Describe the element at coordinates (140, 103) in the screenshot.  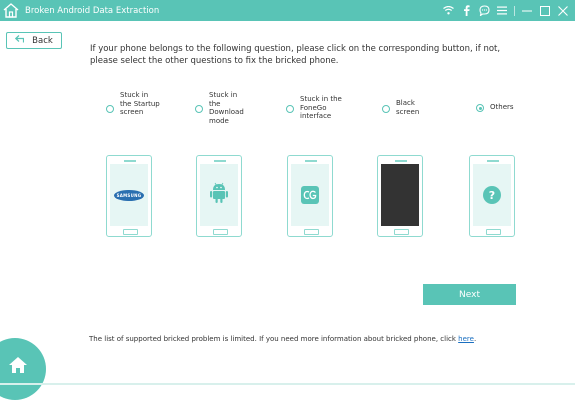
I see `option-startup-label: Stuck in the Startup screen` at that location.